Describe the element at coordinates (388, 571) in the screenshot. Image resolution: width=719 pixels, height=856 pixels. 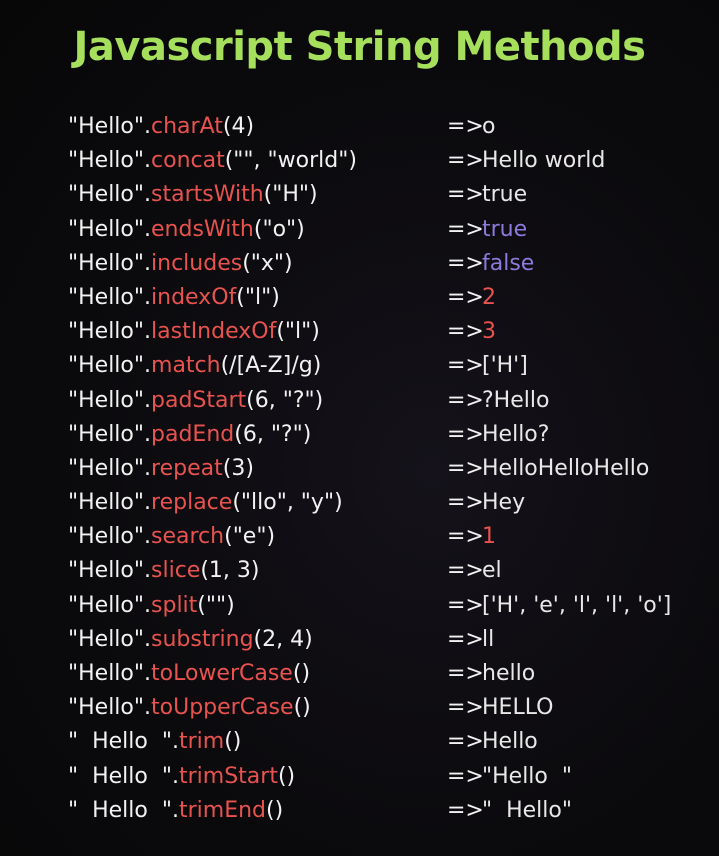
I see `method-row: "Hello".slice(1, 3) => el` at that location.